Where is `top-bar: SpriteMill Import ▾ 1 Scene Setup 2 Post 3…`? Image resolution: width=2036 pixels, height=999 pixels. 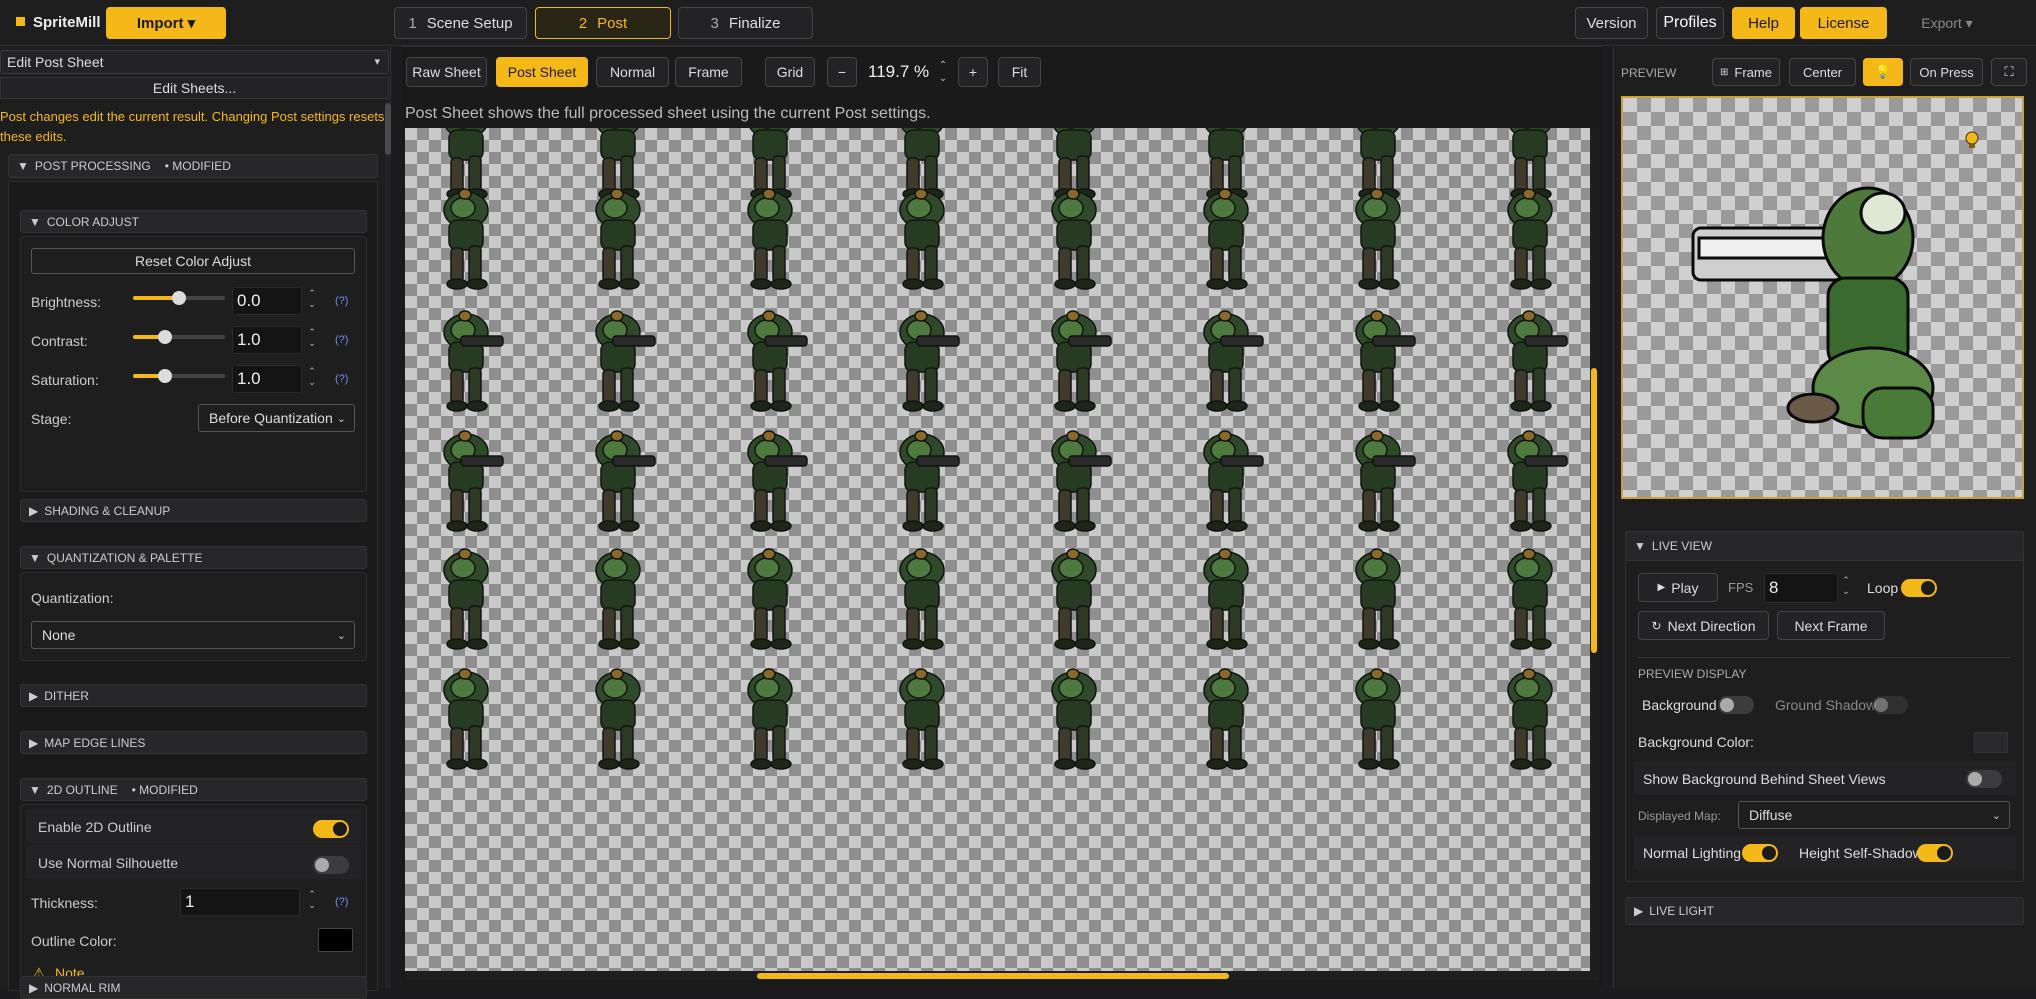 top-bar: SpriteMill Import ▾ 1 Scene Setup 2 Post 3… is located at coordinates (1018, 23).